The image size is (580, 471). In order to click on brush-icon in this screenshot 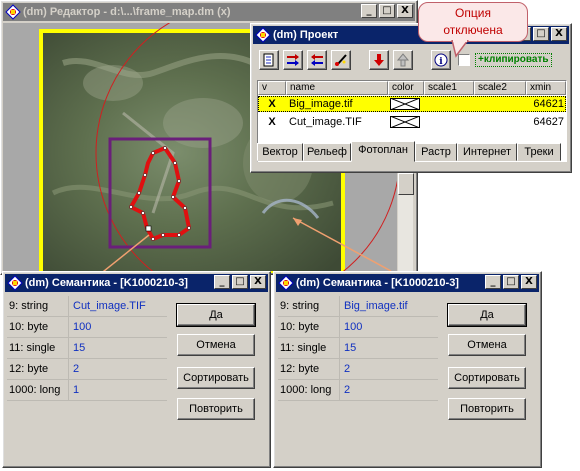, I will do `click(341, 60)`.